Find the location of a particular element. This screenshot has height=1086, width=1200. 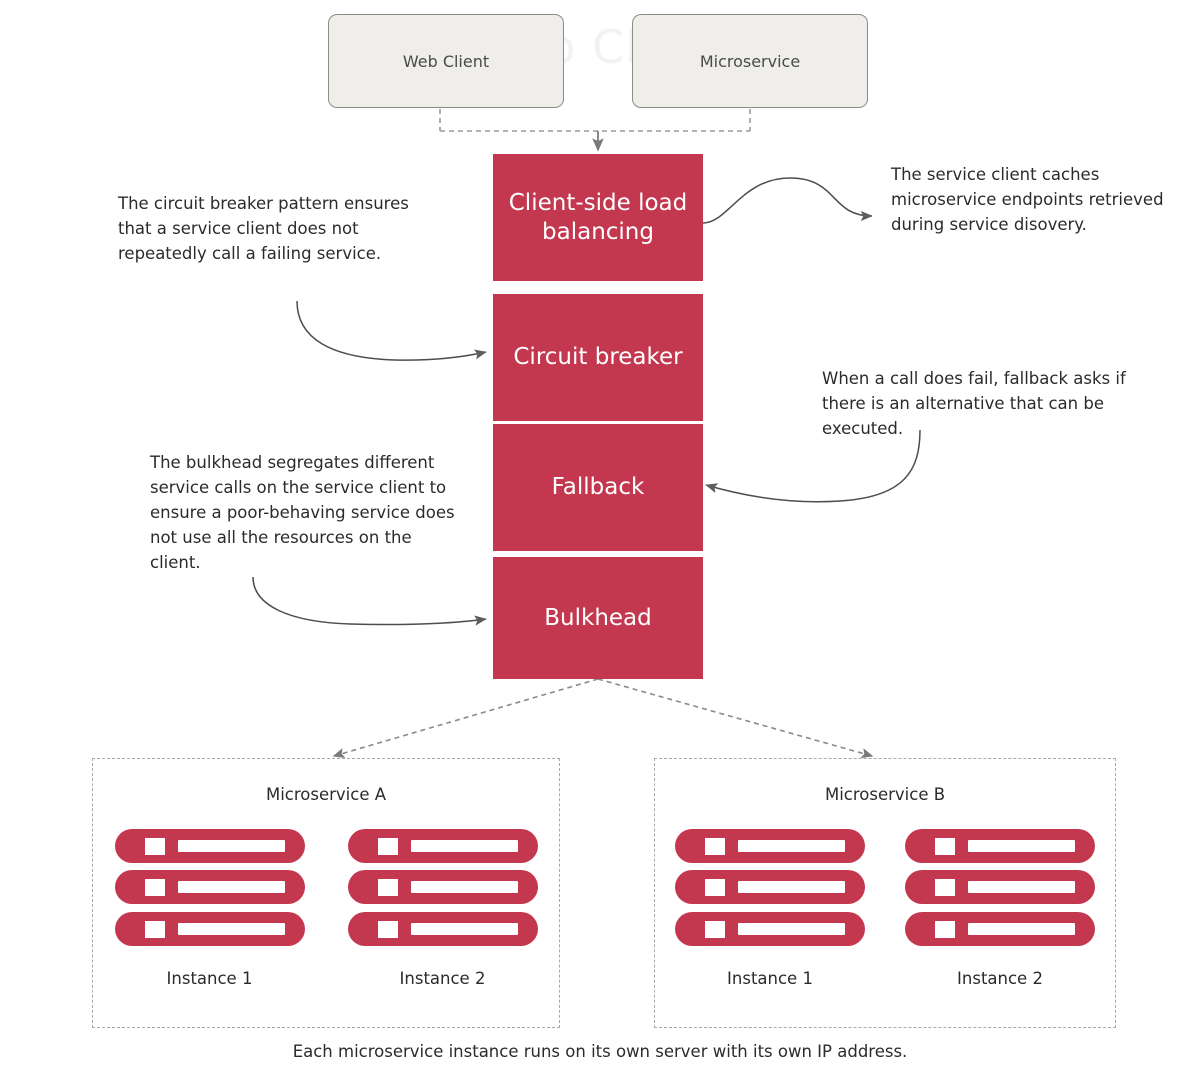

pattern-box-bulkhead: Bulkhead is located at coordinates (598, 618).